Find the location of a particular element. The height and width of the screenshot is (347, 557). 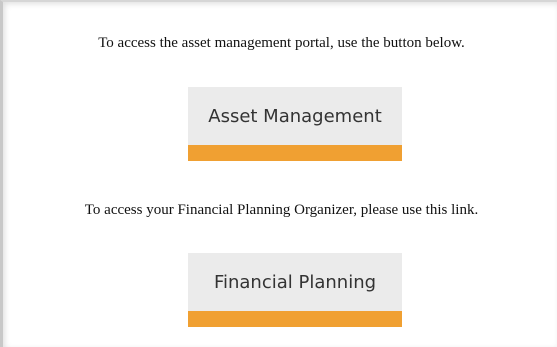

asset-management-button-accent-bar is located at coordinates (295, 153).